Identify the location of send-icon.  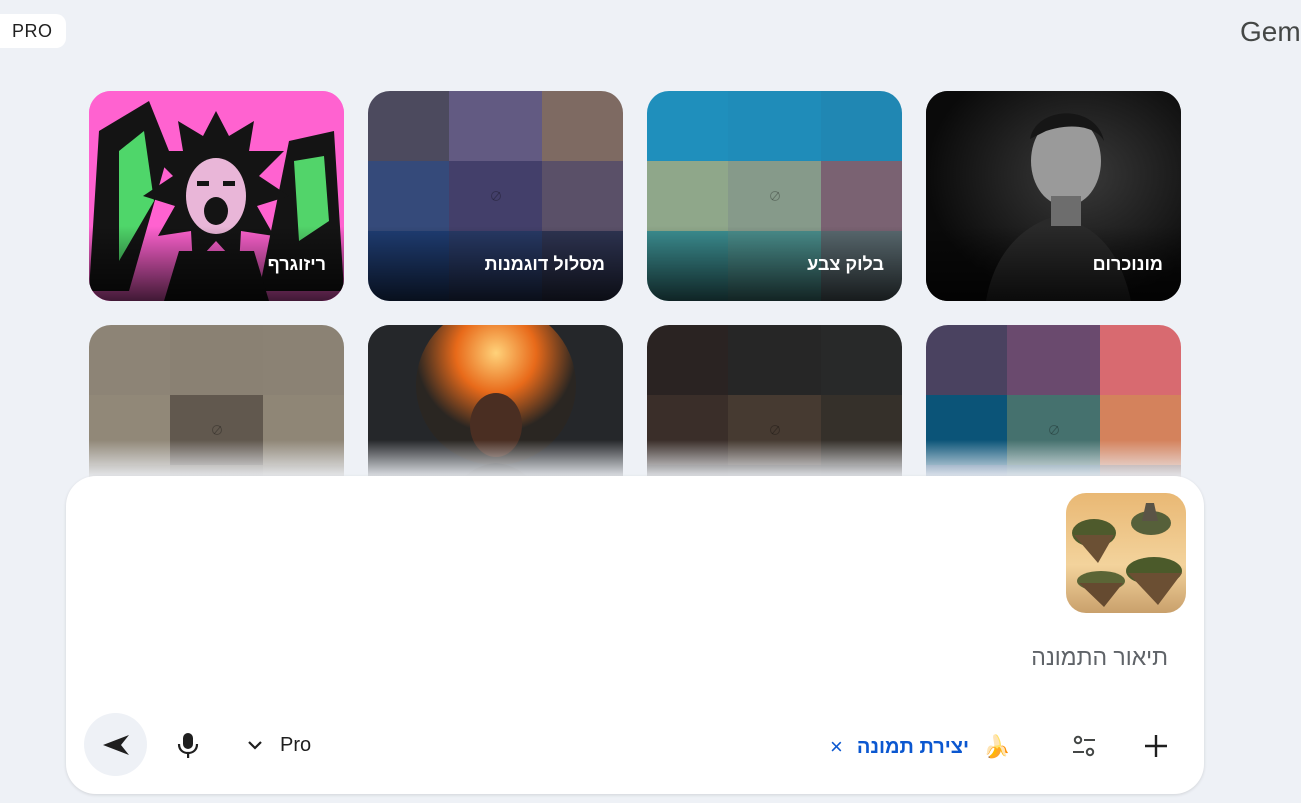
(115, 744).